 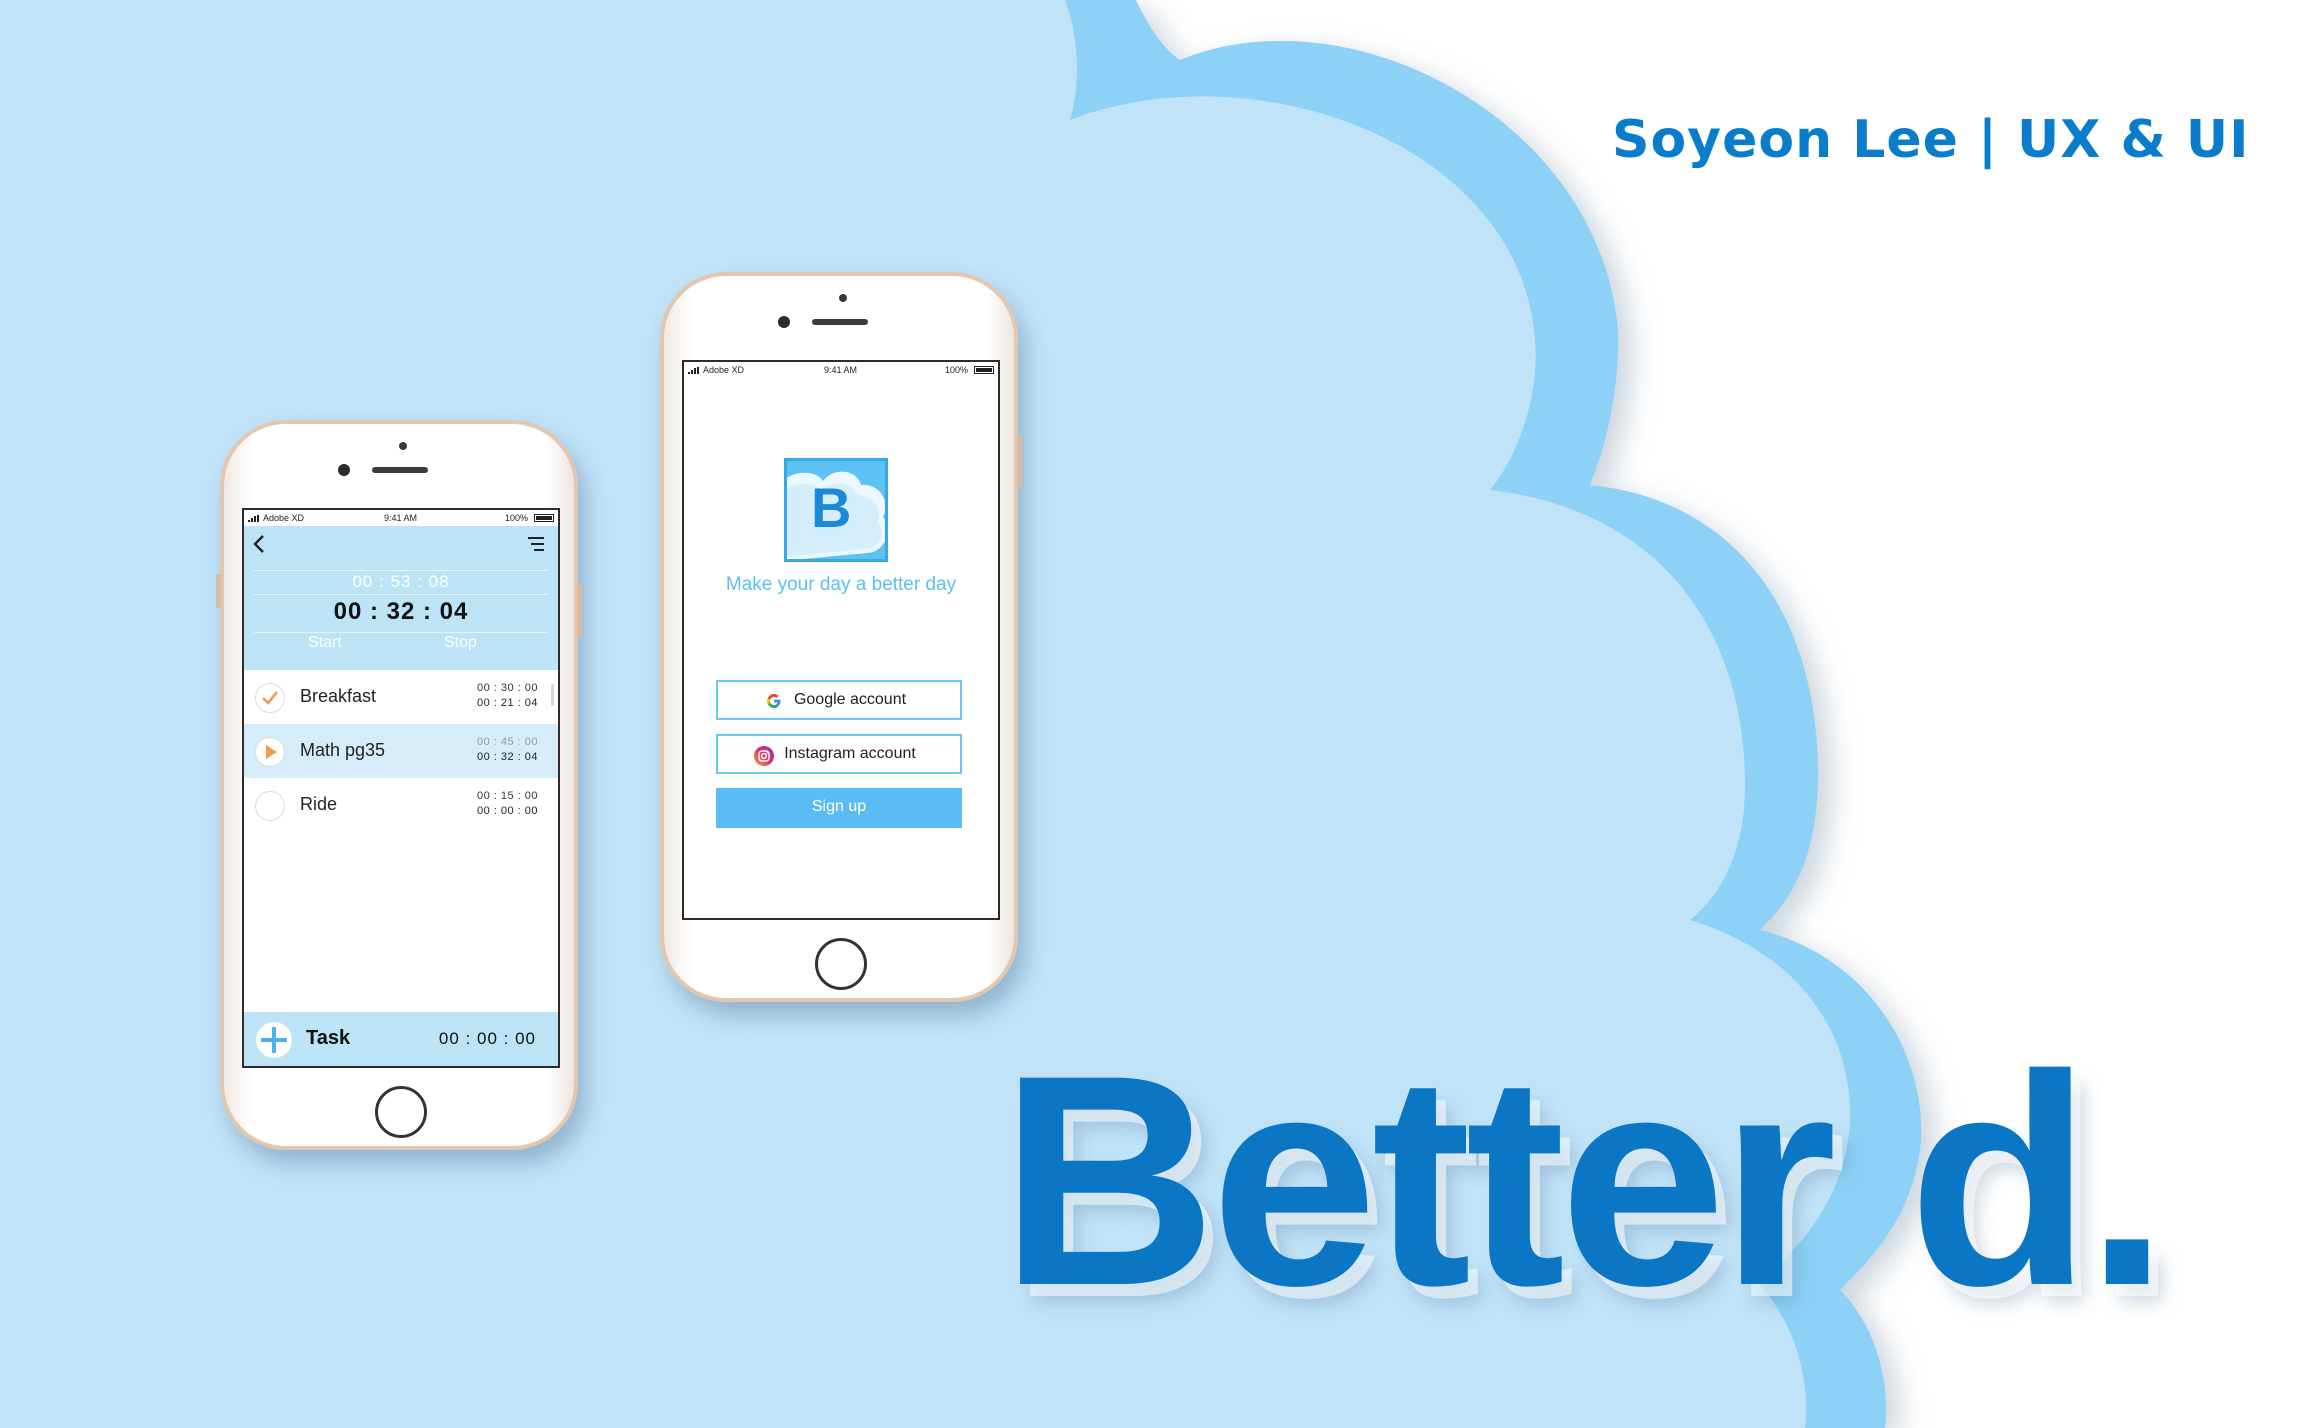 What do you see at coordinates (507, 688) in the screenshot?
I see `task-time-set: 00 : 30 : 00` at bounding box center [507, 688].